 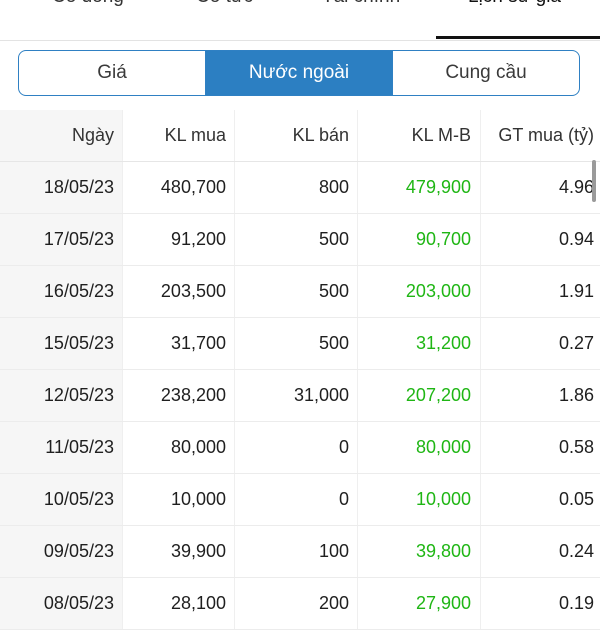 I want to click on cell-buy-volume: 10,000, so click(x=179, y=499).